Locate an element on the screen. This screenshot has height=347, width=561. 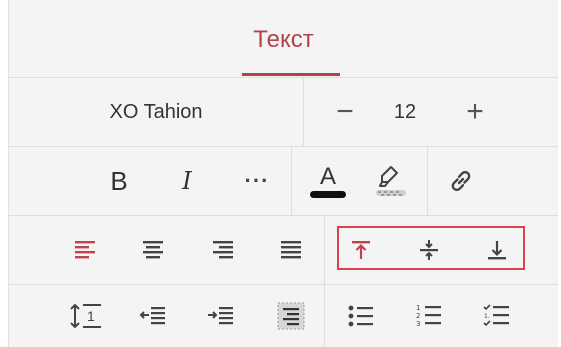
svg-text: 1 is located at coordinates (418, 308).